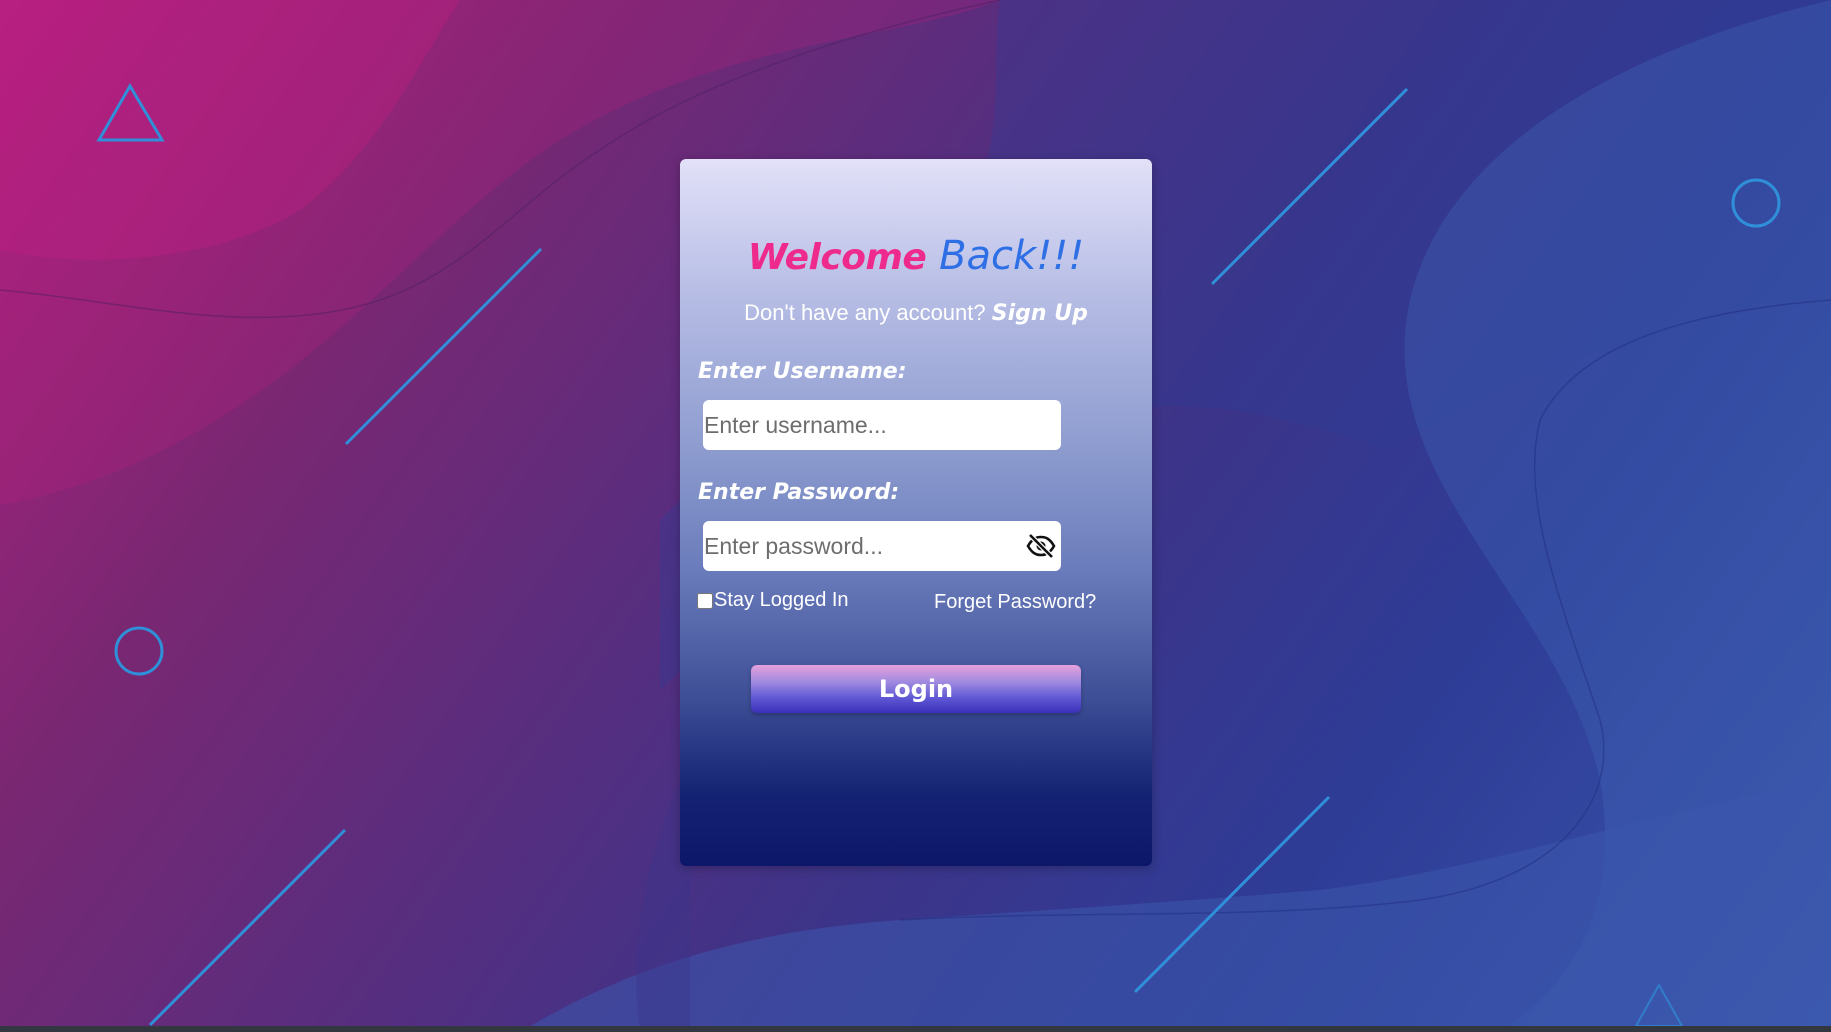 Image resolution: width=1831 pixels, height=1032 pixels. I want to click on stay-logged-in-label: Stay Logged In, so click(781, 600).